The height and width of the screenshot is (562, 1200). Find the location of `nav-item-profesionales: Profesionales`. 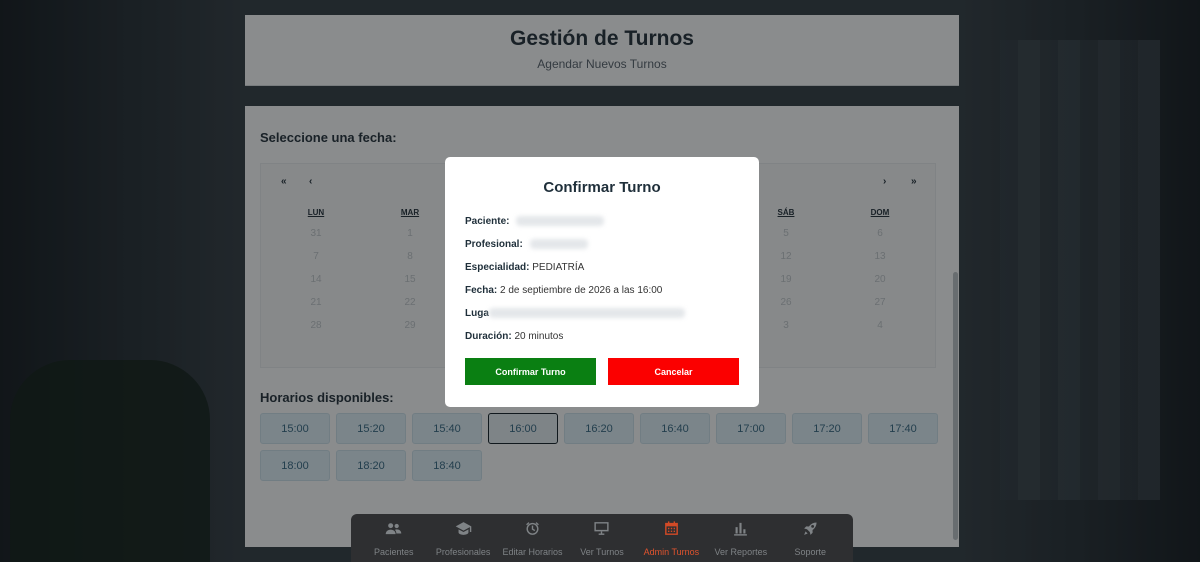

nav-item-profesionales: Profesionales is located at coordinates (462, 538).